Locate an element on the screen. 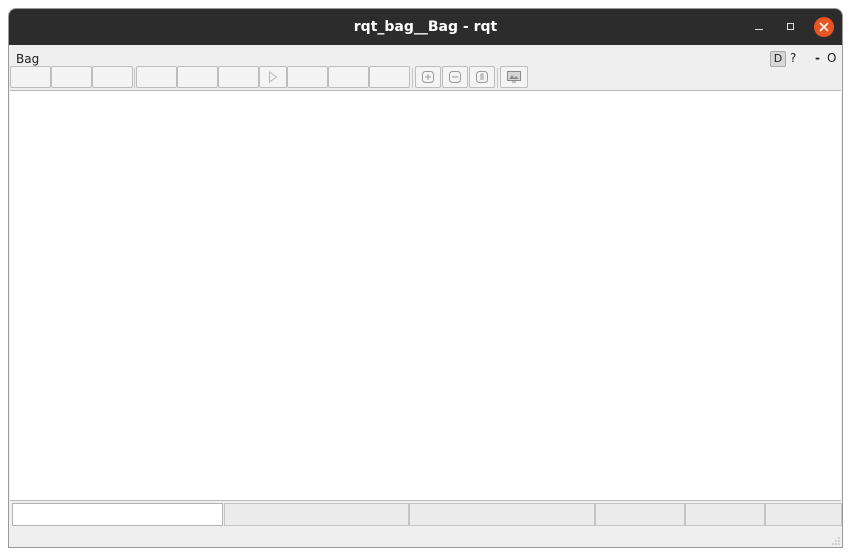  close-window-button is located at coordinates (824, 27).